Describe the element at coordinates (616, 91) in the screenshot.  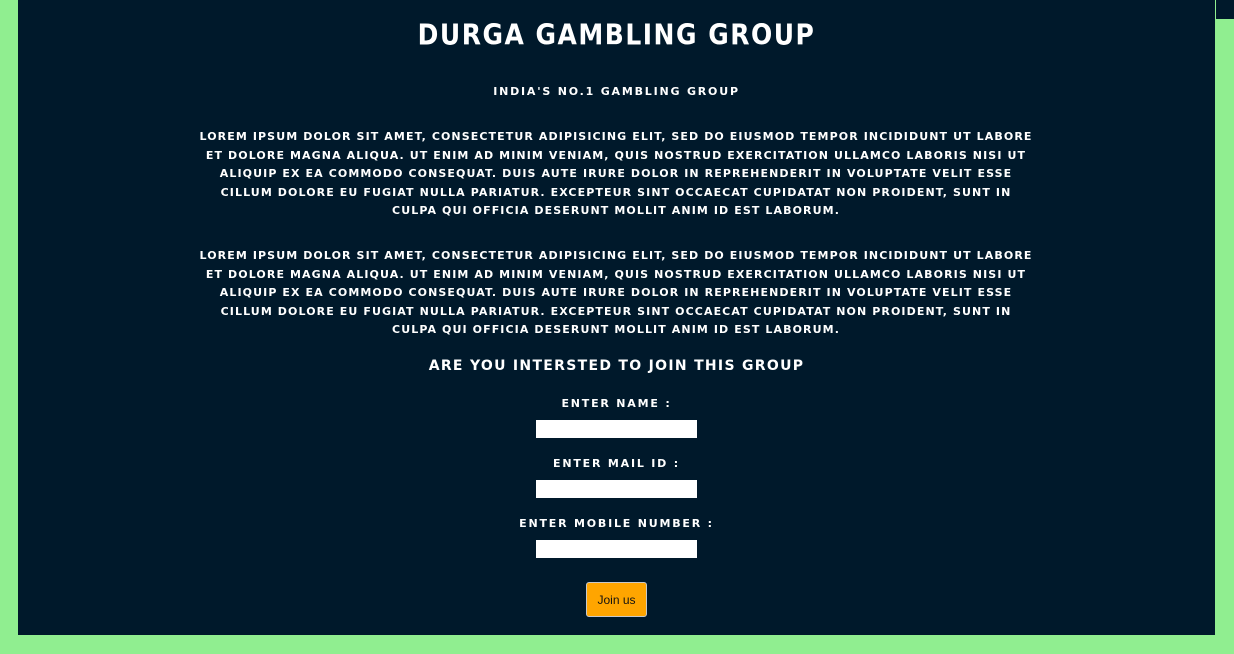
I see `page-subtitle: INDIA'S NO.1 GAMBLING GROUP` at that location.